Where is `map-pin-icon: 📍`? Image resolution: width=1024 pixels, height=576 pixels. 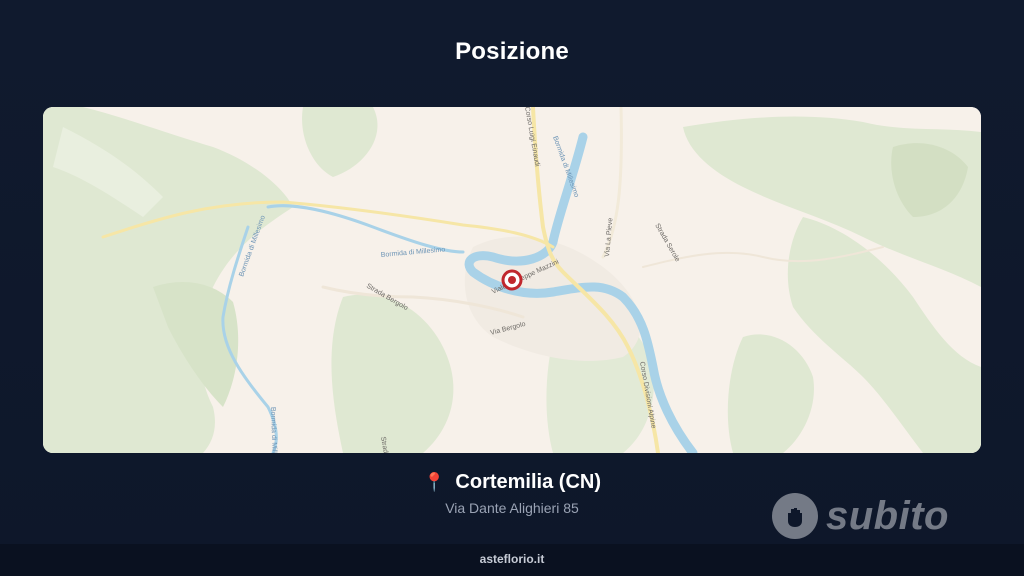
map-pin-icon: 📍 is located at coordinates (434, 482).